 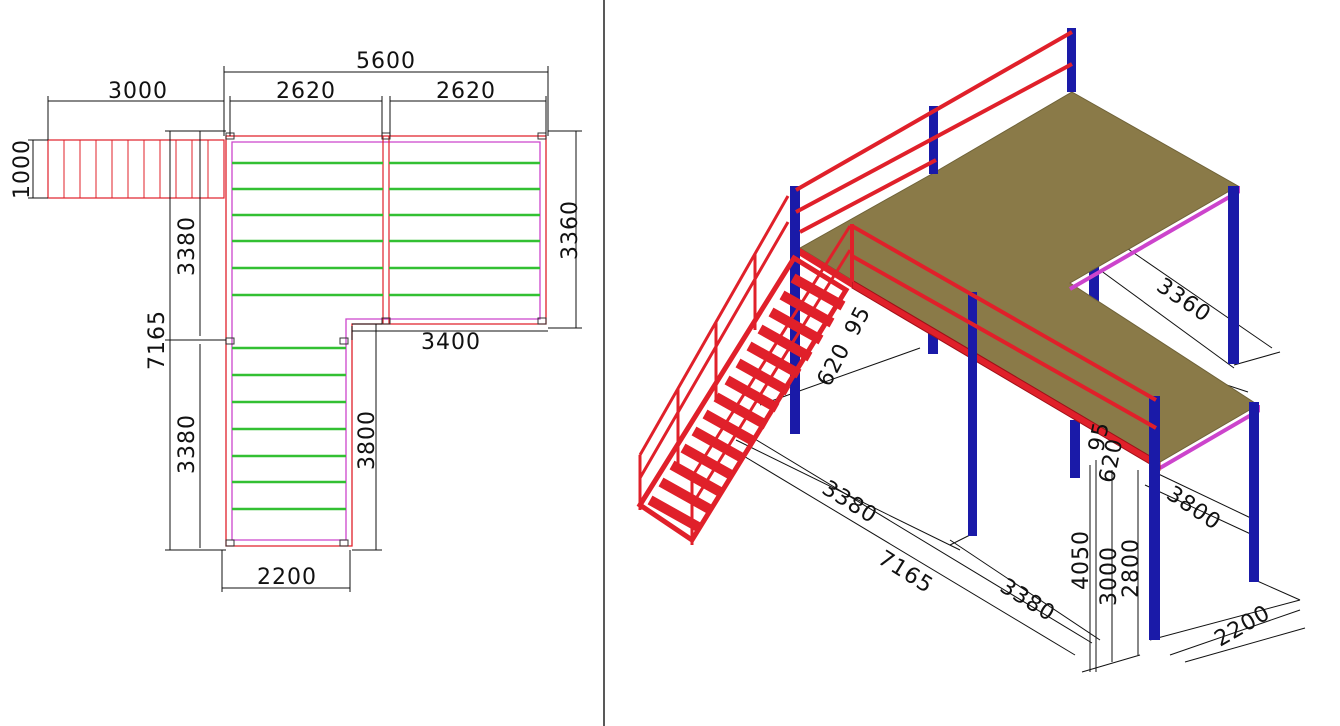 What do you see at coordinates (136, 169) in the screenshot?
I see `plan-stair` at bounding box center [136, 169].